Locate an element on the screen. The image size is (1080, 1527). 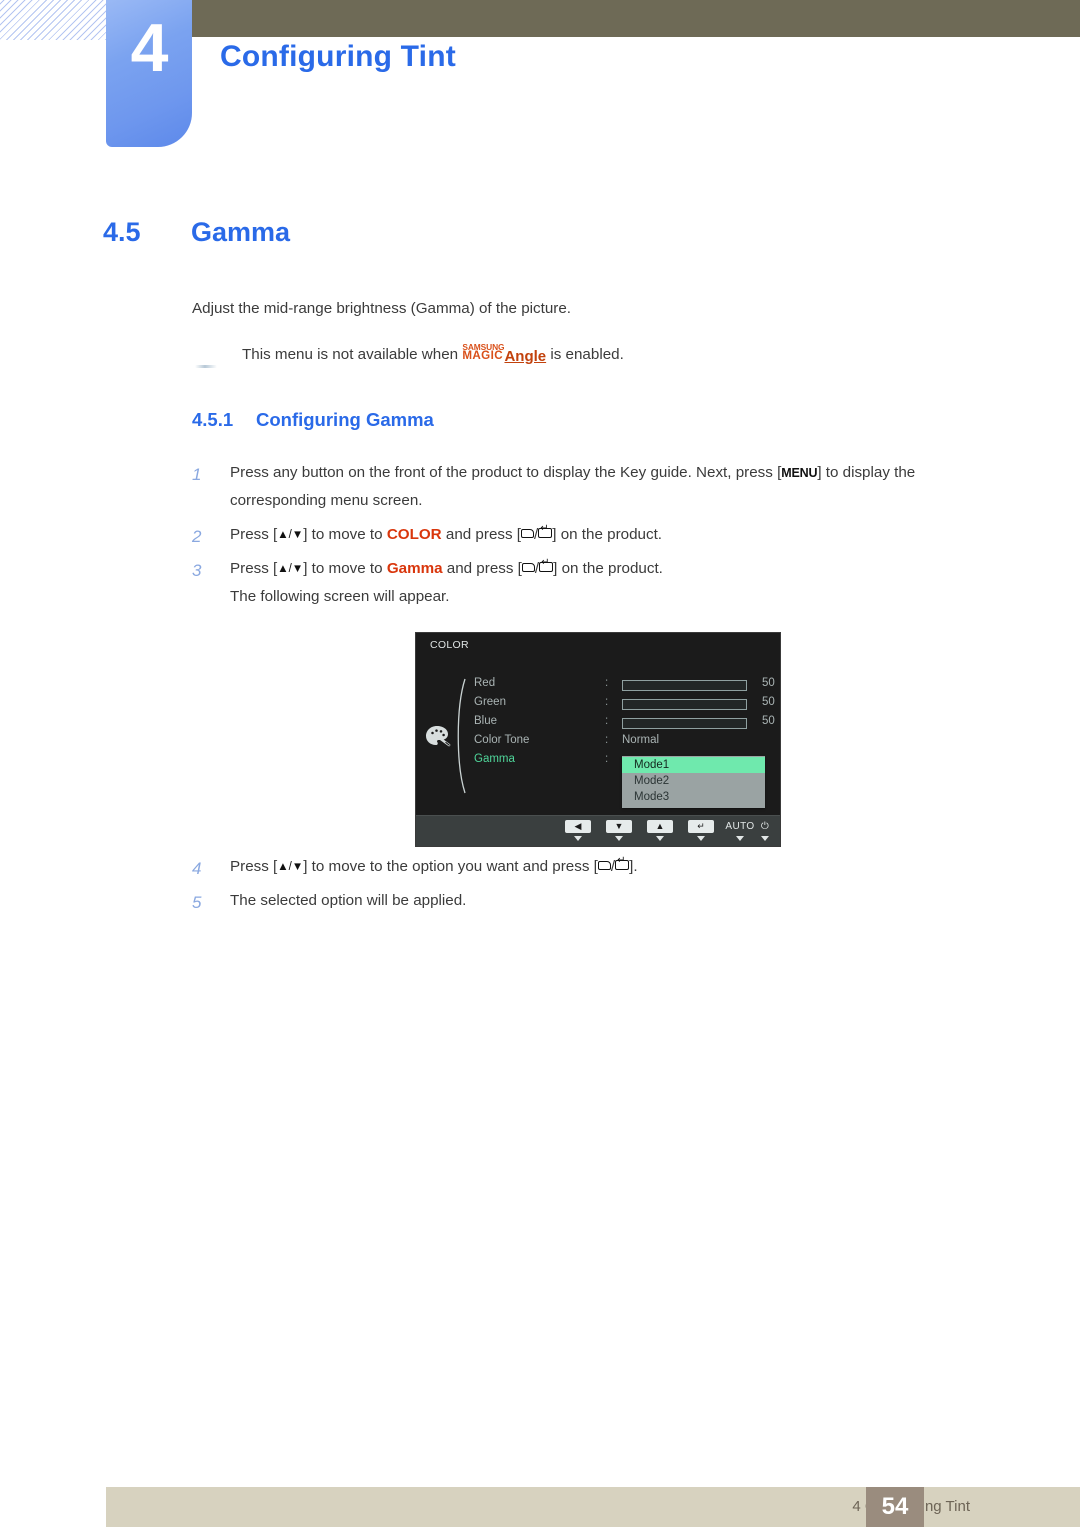
step-1-index: 1 is located at coordinates (197, 474).